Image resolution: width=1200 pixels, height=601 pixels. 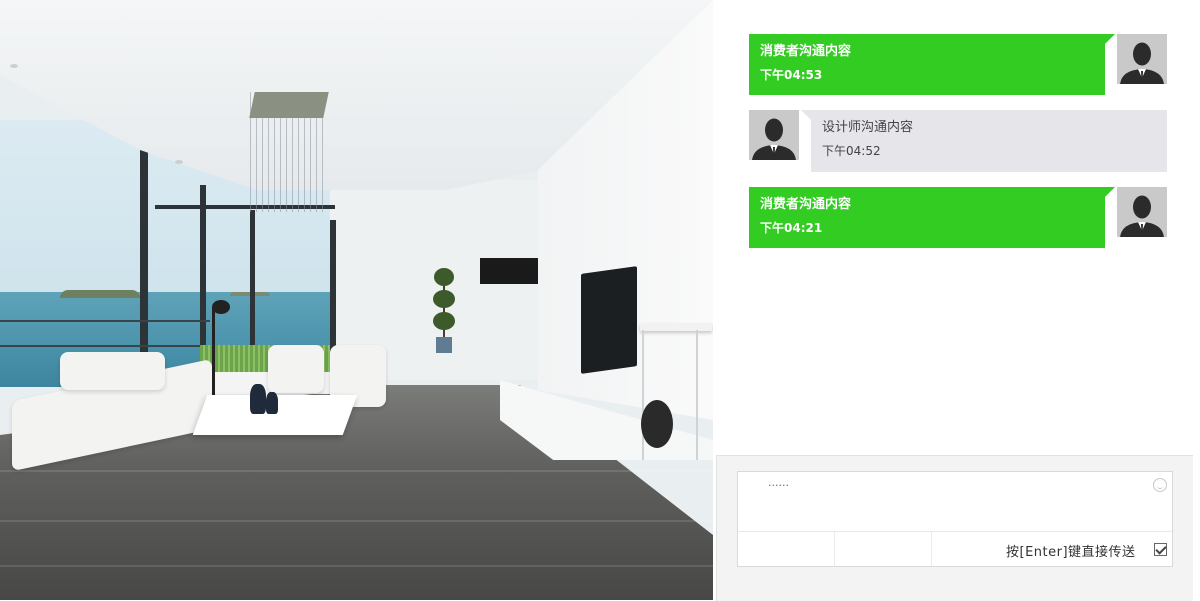 I want to click on message-bubble-consumer: 消费者沟通内容 下午04:21, so click(x=932, y=217).